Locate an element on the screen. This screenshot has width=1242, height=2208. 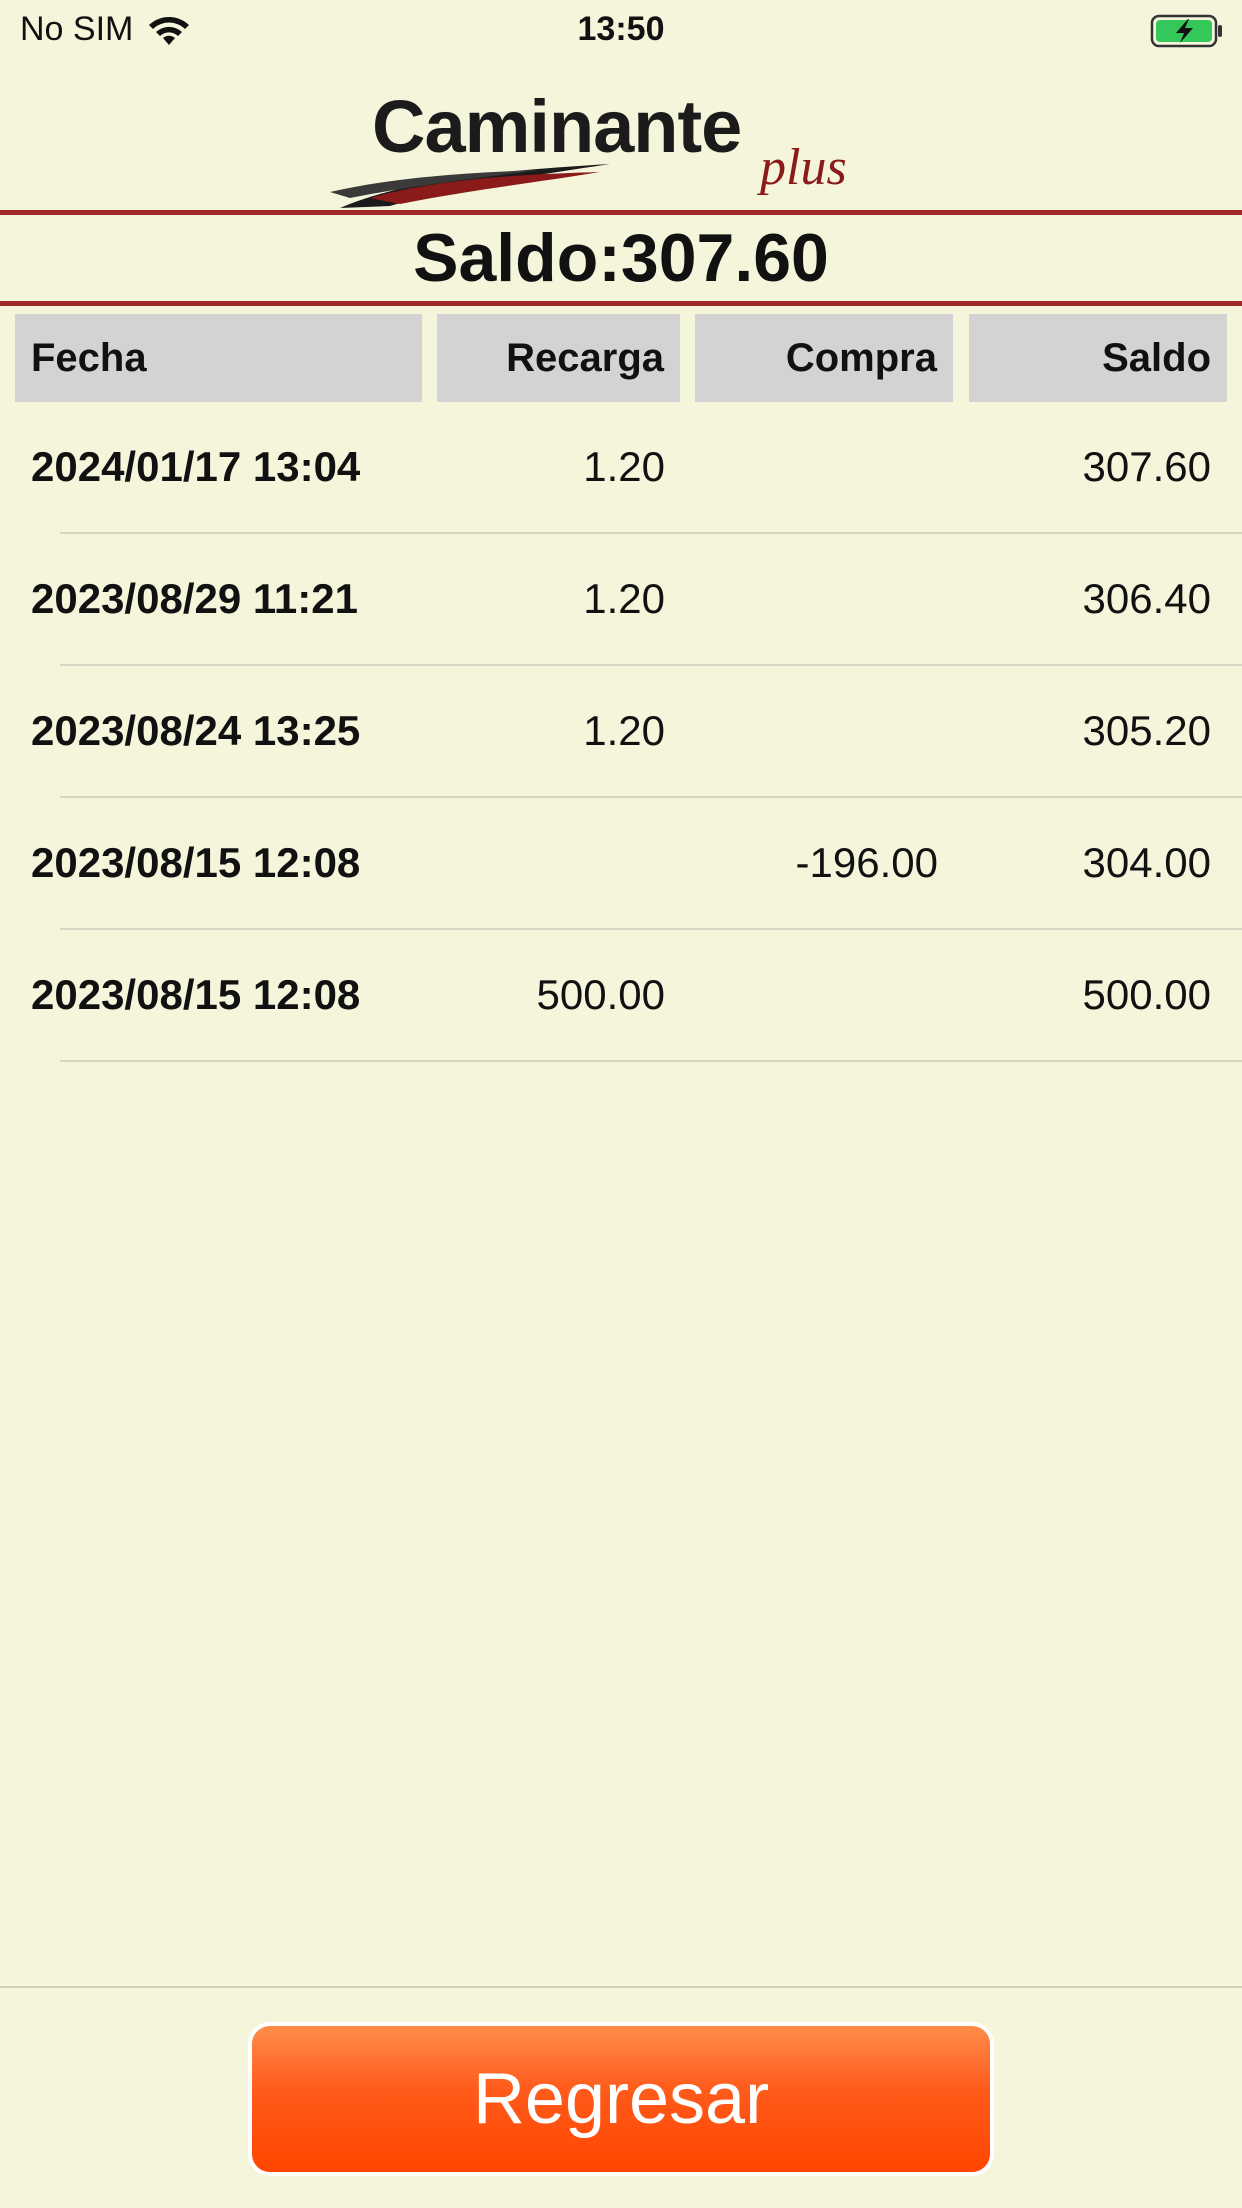
caminante-plus-logo: Caminante plus is located at coordinates (620, 147).